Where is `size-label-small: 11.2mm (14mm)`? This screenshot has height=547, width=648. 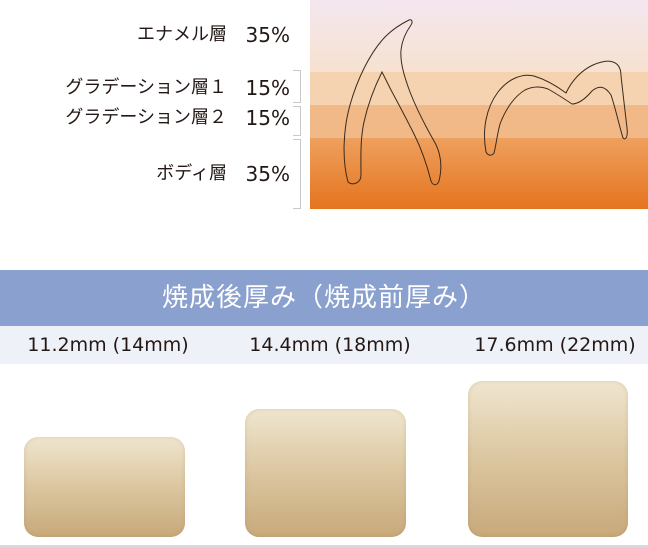 size-label-small: 11.2mm (14mm) is located at coordinates (108, 345).